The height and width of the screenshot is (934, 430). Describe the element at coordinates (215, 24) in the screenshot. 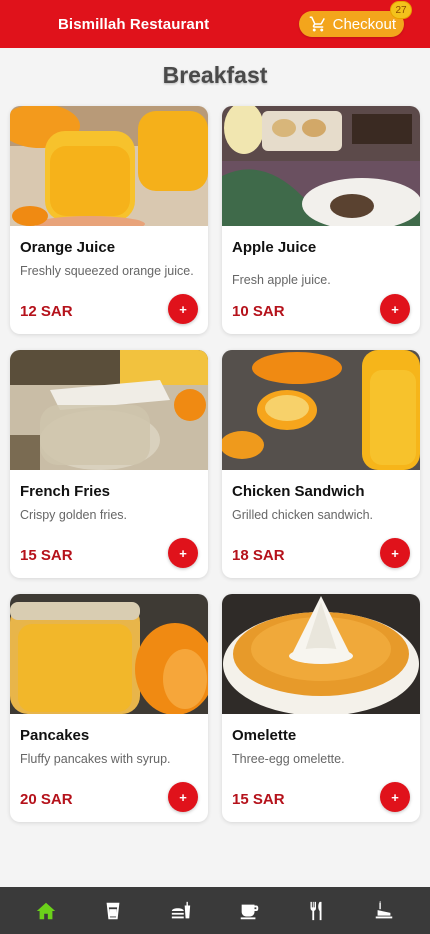

I see `top-bar: Bismillah Restaurant Checkout 27` at that location.